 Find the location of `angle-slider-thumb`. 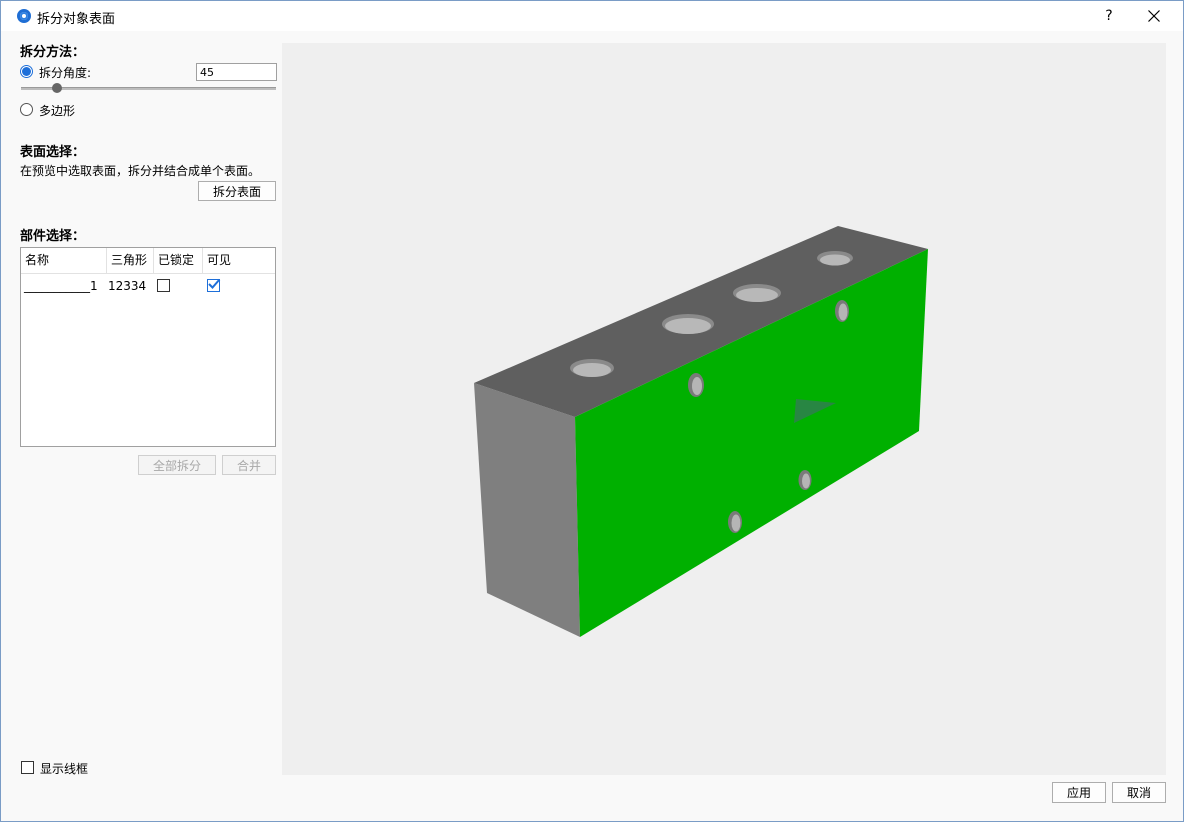

angle-slider-thumb is located at coordinates (57, 88).